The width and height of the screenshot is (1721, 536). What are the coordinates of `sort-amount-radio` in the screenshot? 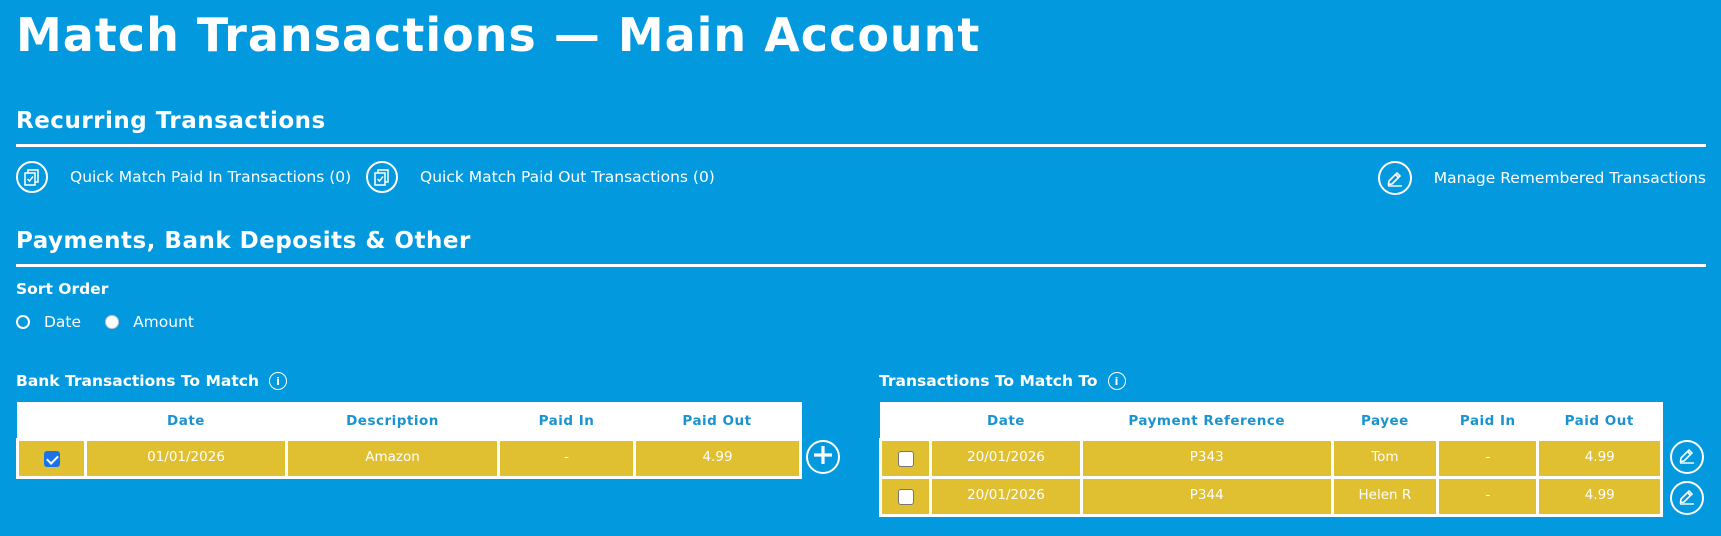 It's located at (112, 322).